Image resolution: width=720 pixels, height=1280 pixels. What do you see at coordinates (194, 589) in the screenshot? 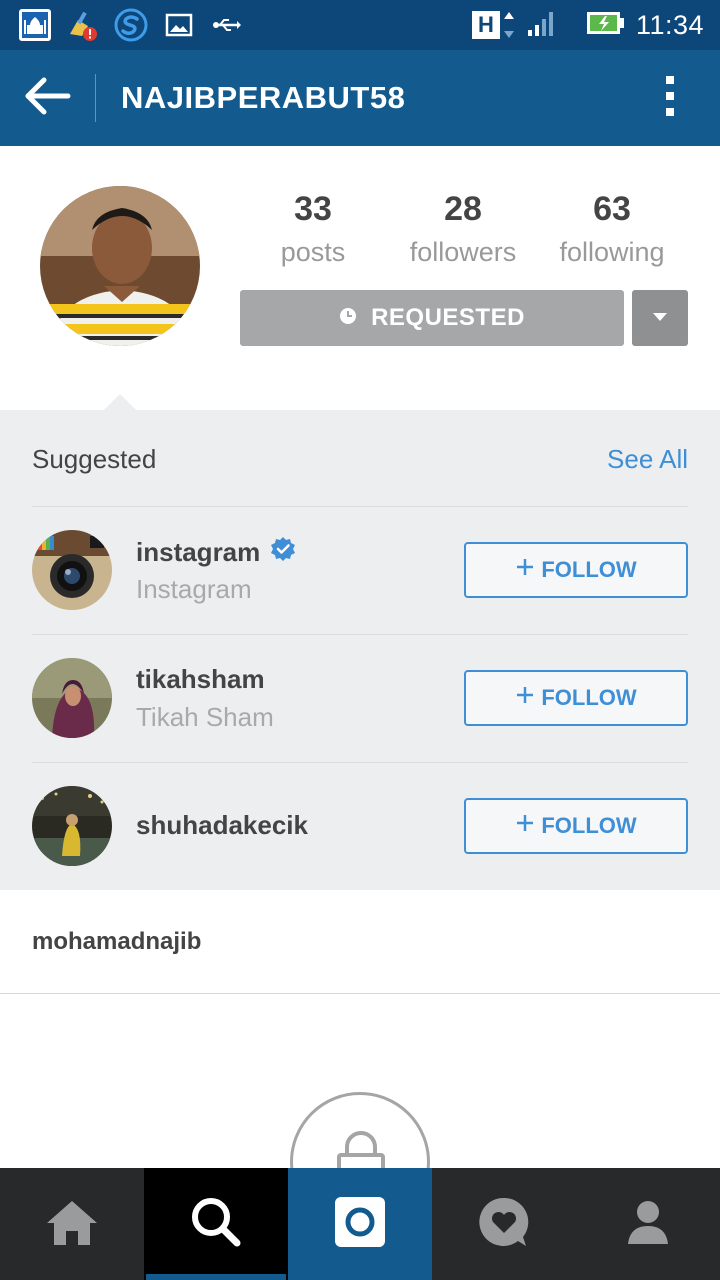
I see `suggested-fullname: Instagram` at bounding box center [194, 589].